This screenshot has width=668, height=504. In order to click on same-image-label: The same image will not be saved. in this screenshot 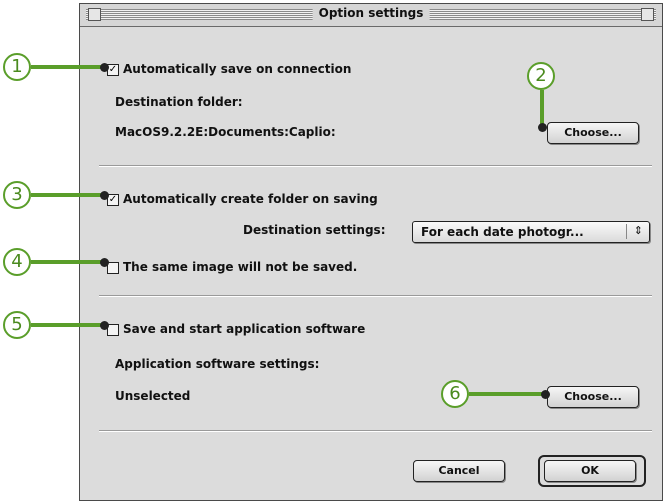, I will do `click(240, 267)`.